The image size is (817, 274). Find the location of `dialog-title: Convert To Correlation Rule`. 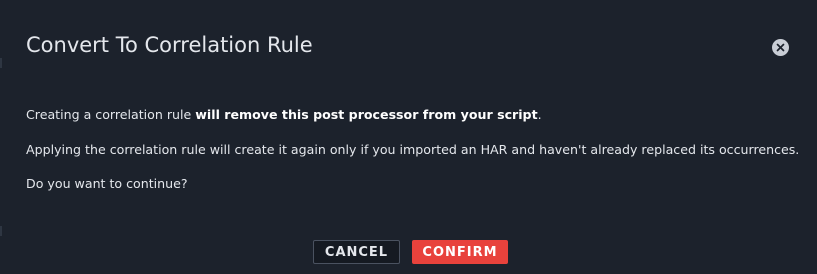

dialog-title: Convert To Correlation Rule is located at coordinates (169, 45).